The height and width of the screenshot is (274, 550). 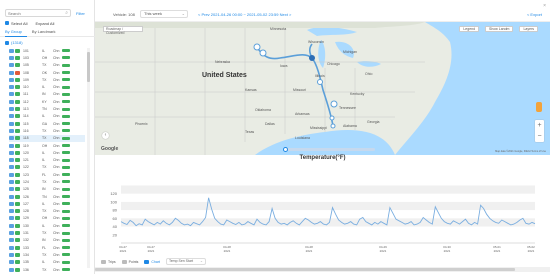 I want to click on slider-handle, so click(x=285, y=149).